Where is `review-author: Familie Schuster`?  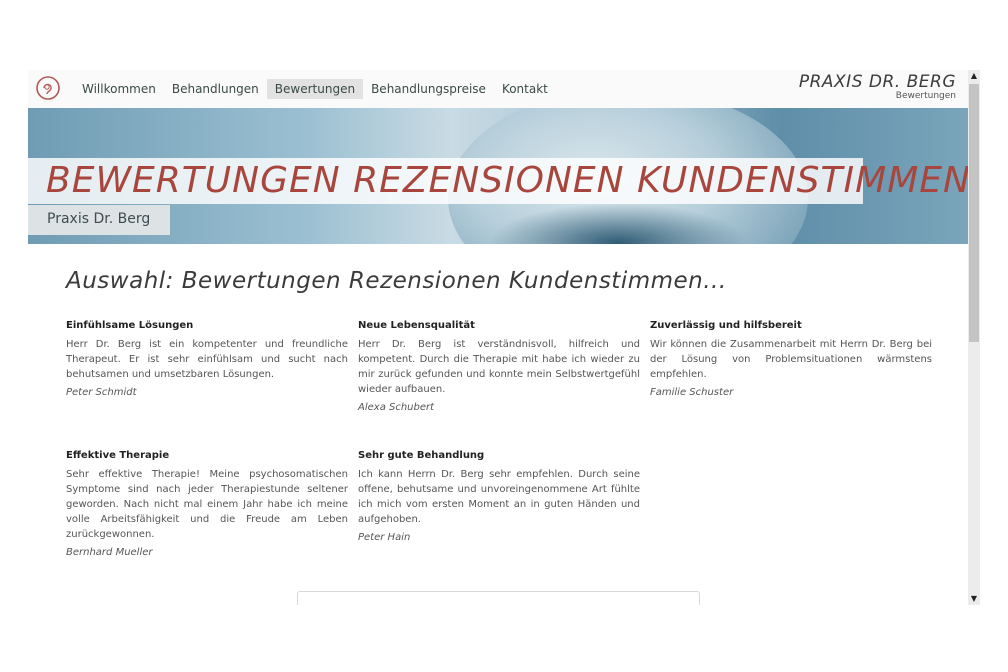 review-author: Familie Schuster is located at coordinates (692, 392).